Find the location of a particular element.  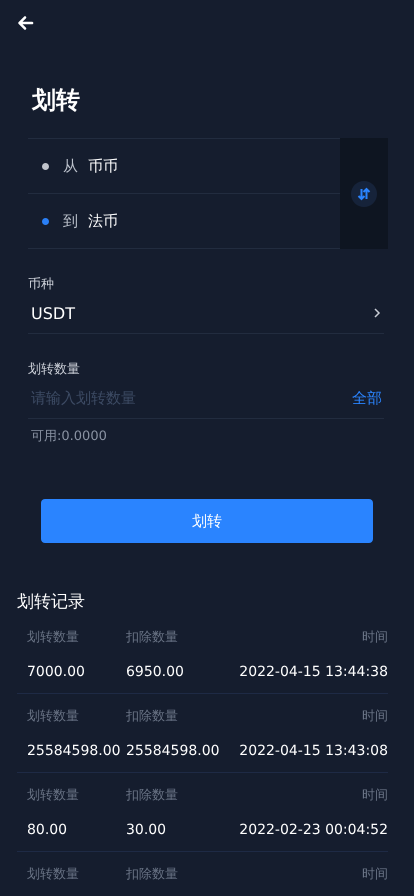

all-link: 全部 is located at coordinates (367, 398).